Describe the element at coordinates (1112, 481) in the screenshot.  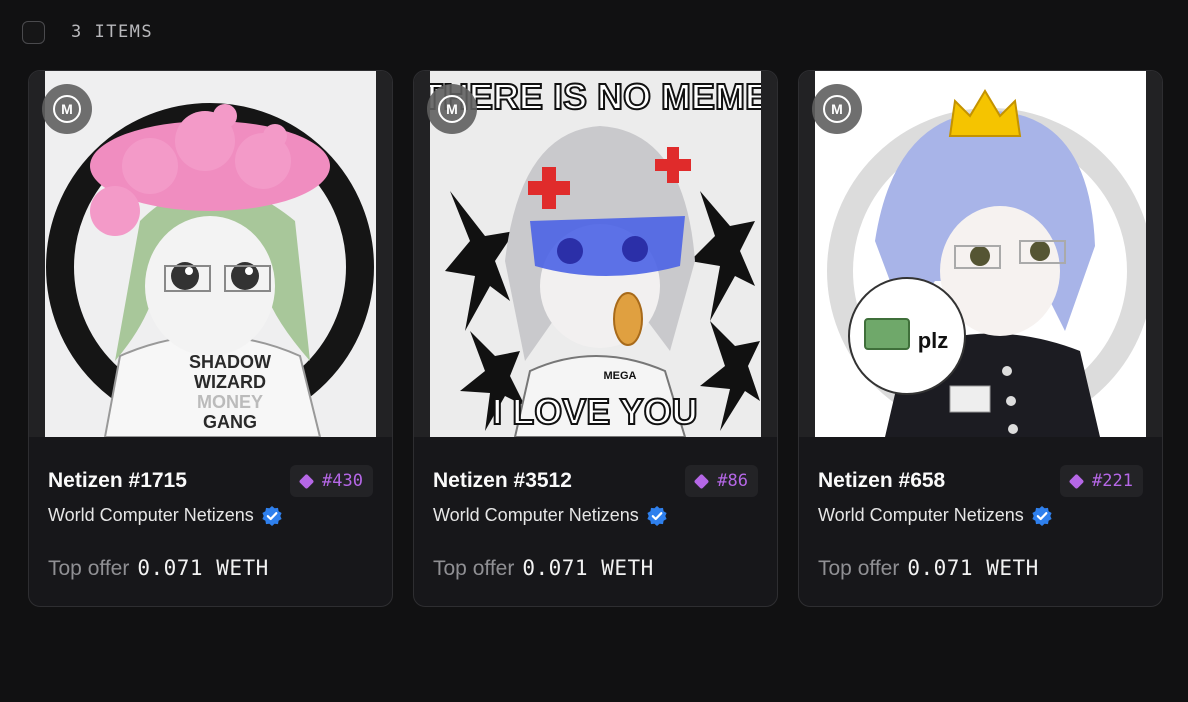
I see `rarity-rank-value: #221` at that location.